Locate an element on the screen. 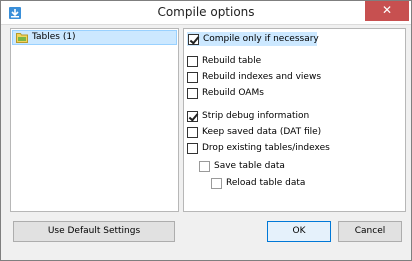 The width and height of the screenshot is (412, 261). rebuild-oams-label: Rebuild OAMs is located at coordinates (233, 93).